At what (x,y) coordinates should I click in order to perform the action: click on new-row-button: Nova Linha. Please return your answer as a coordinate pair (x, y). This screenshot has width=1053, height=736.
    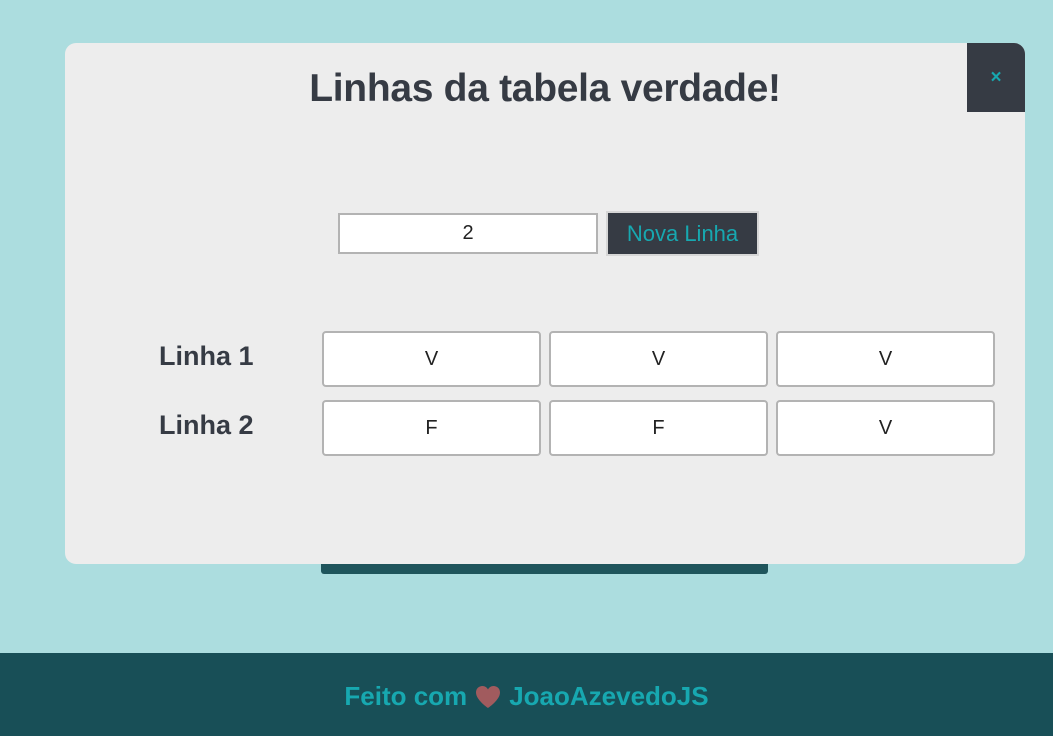
    Looking at the image, I should click on (682, 233).